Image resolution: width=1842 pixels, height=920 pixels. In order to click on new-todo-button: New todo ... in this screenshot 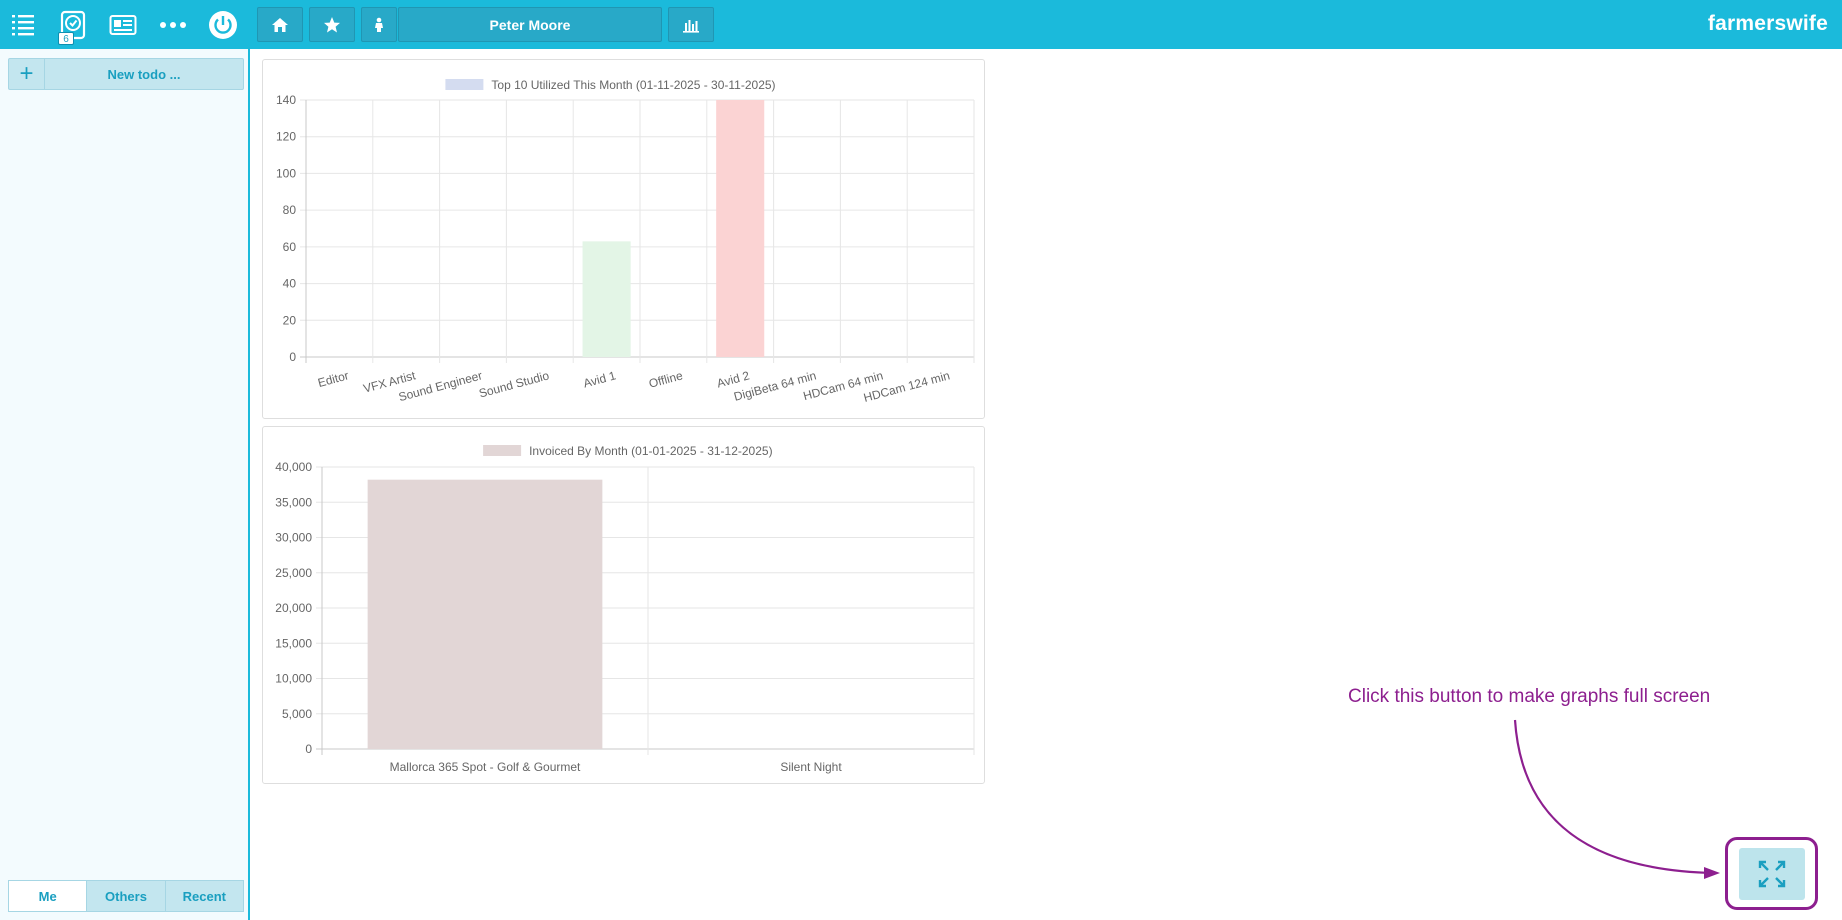, I will do `click(144, 74)`.